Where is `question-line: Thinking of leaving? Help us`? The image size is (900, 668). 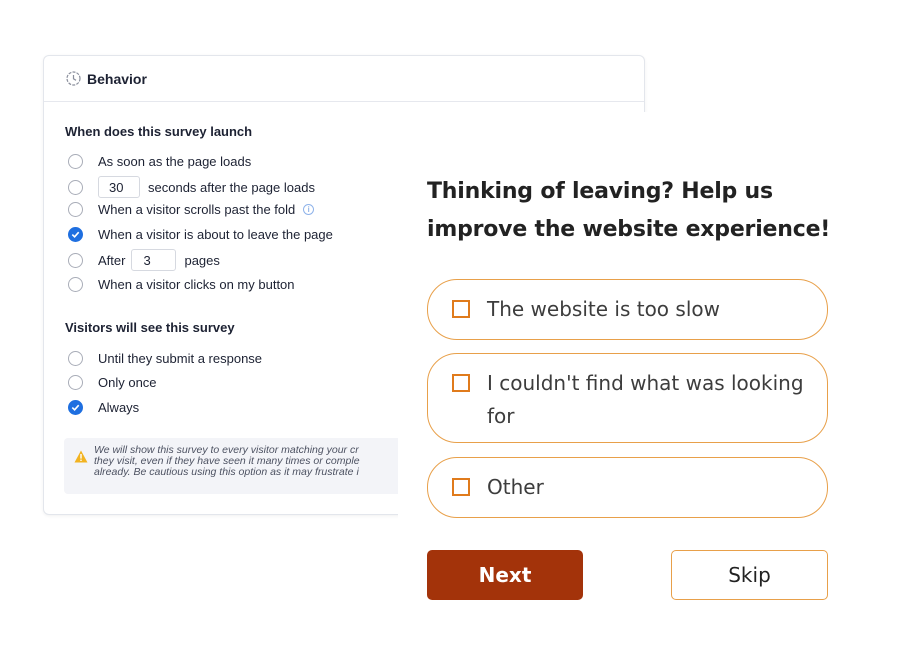 question-line: Thinking of leaving? Help us is located at coordinates (600, 191).